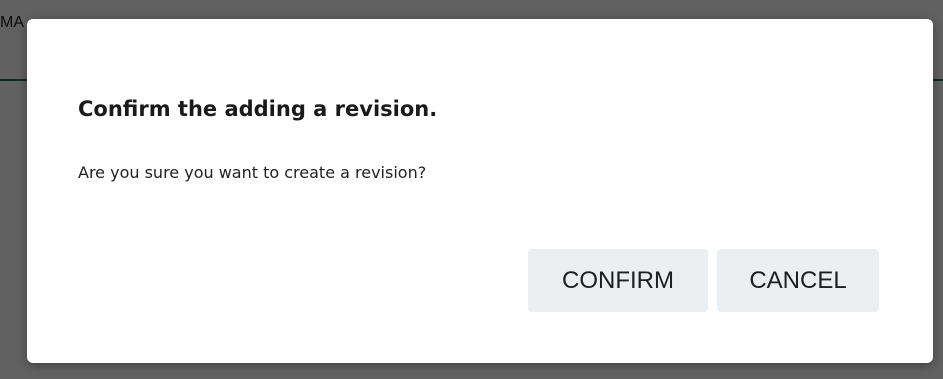  What do you see at coordinates (258, 109) in the screenshot?
I see `dialog-title: Confirm the adding a revision.` at bounding box center [258, 109].